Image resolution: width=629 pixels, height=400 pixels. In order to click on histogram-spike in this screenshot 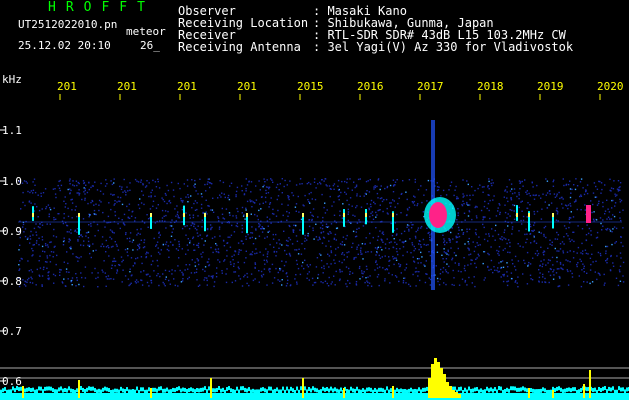, I will do `click(79, 389)`.